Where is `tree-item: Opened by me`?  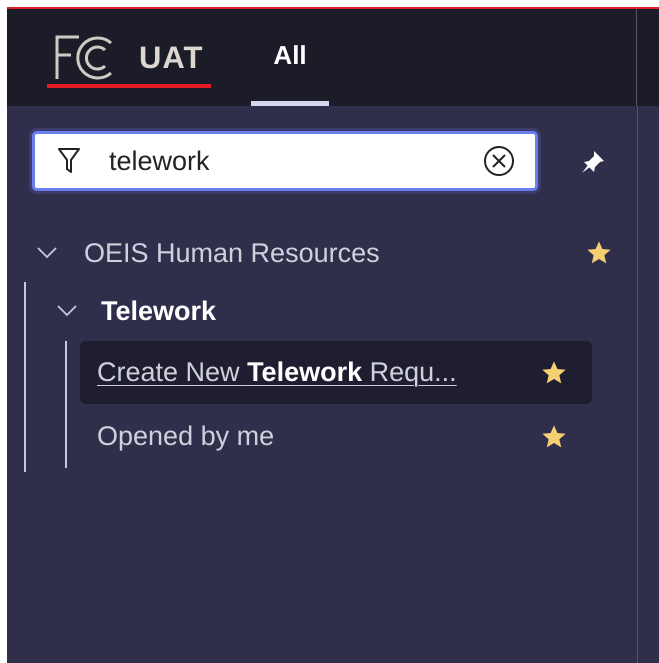 tree-item: Opened by me is located at coordinates (336, 436).